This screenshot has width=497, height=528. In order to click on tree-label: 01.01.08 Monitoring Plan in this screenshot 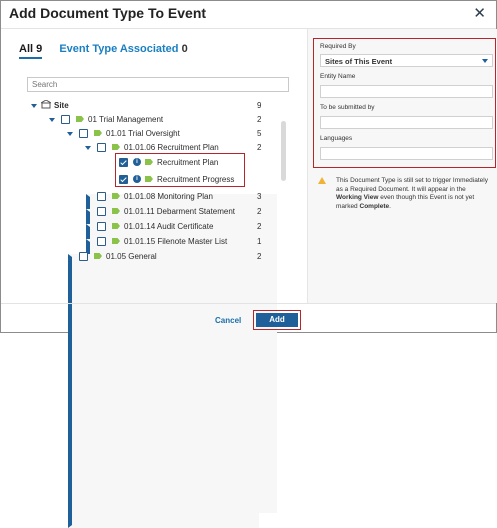, I will do `click(168, 196)`.